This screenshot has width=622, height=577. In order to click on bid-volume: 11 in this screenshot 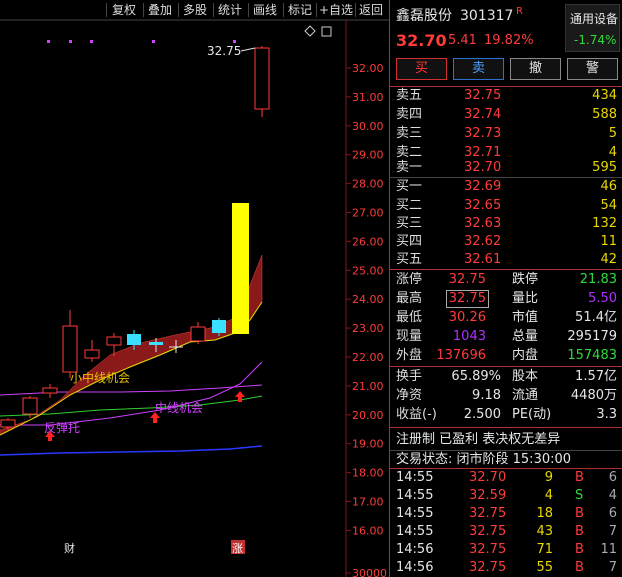, I will do `click(608, 241)`.